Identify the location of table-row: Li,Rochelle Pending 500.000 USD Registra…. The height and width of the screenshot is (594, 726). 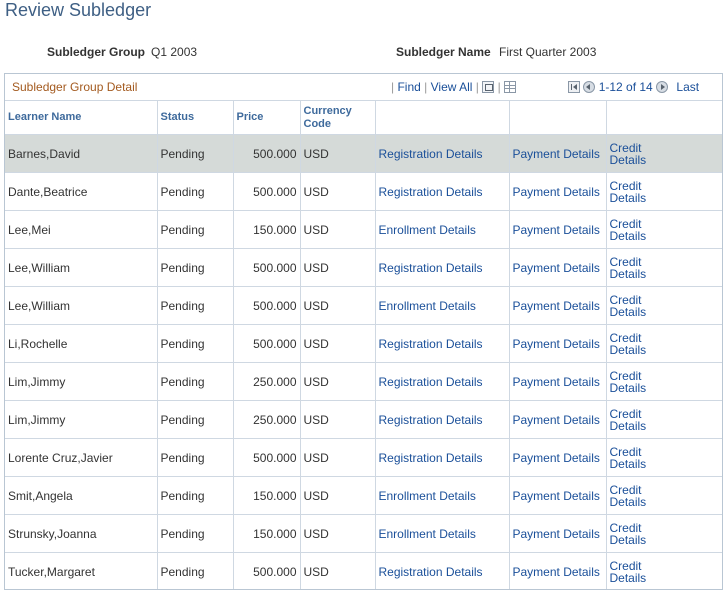
(363, 343).